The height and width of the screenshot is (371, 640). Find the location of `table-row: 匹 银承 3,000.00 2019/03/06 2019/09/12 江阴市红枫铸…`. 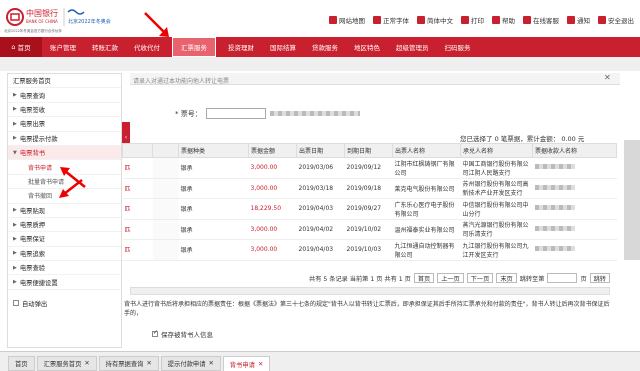

table-row: 匹 银承 3,000.00 2019/03/06 2019/09/12 江阴市红枫铸… is located at coordinates (369, 168).